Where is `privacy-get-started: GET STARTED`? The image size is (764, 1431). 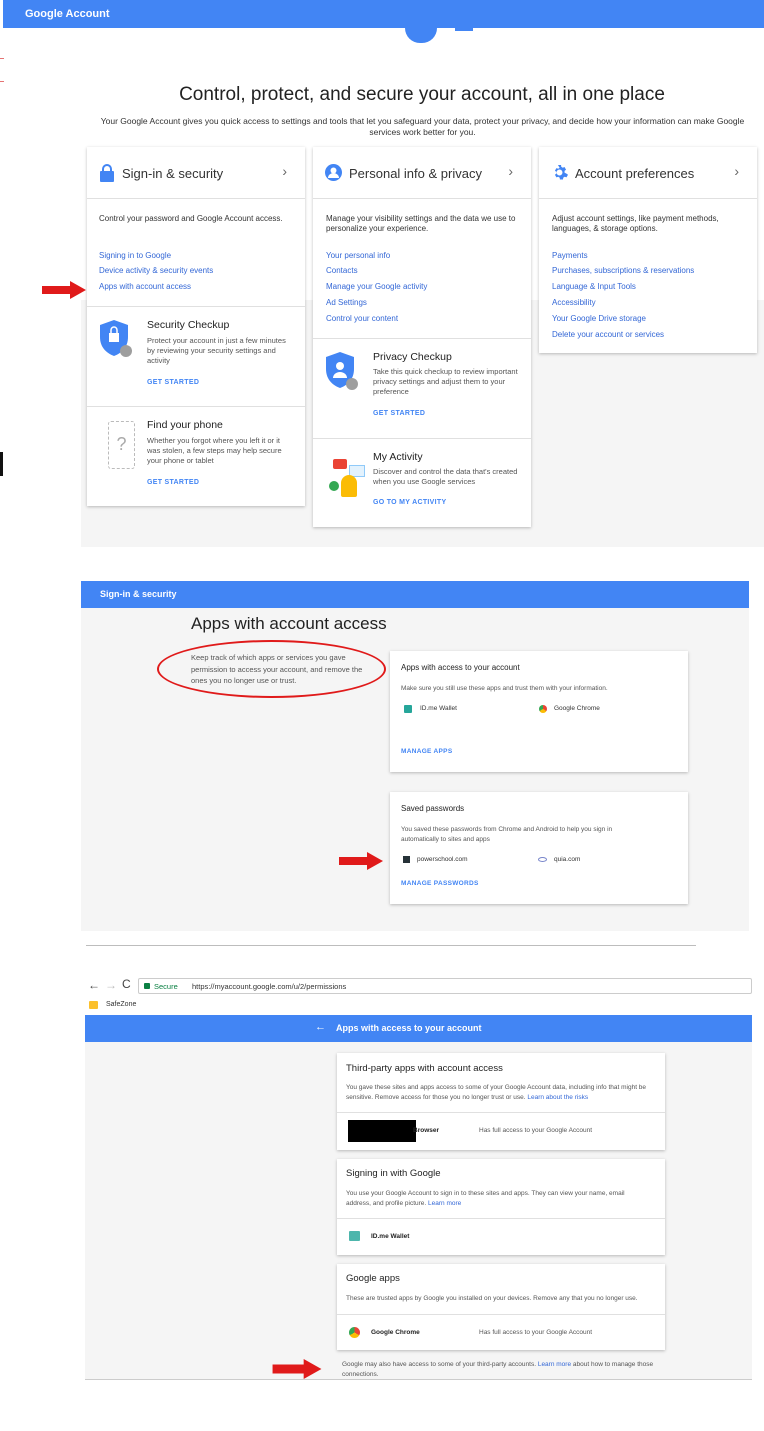 privacy-get-started: GET STARTED is located at coordinates (399, 413).